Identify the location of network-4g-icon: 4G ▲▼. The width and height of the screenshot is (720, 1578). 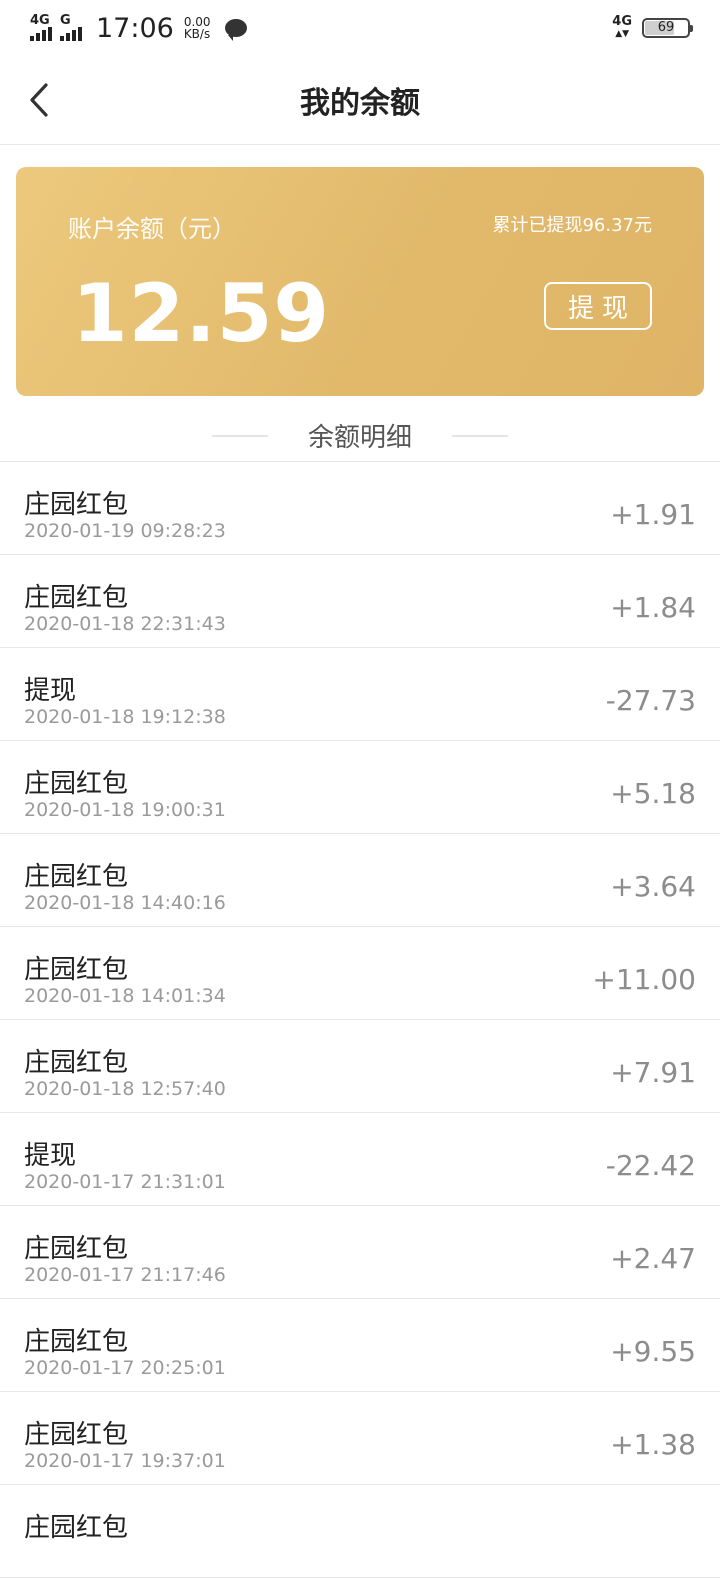
(622, 26).